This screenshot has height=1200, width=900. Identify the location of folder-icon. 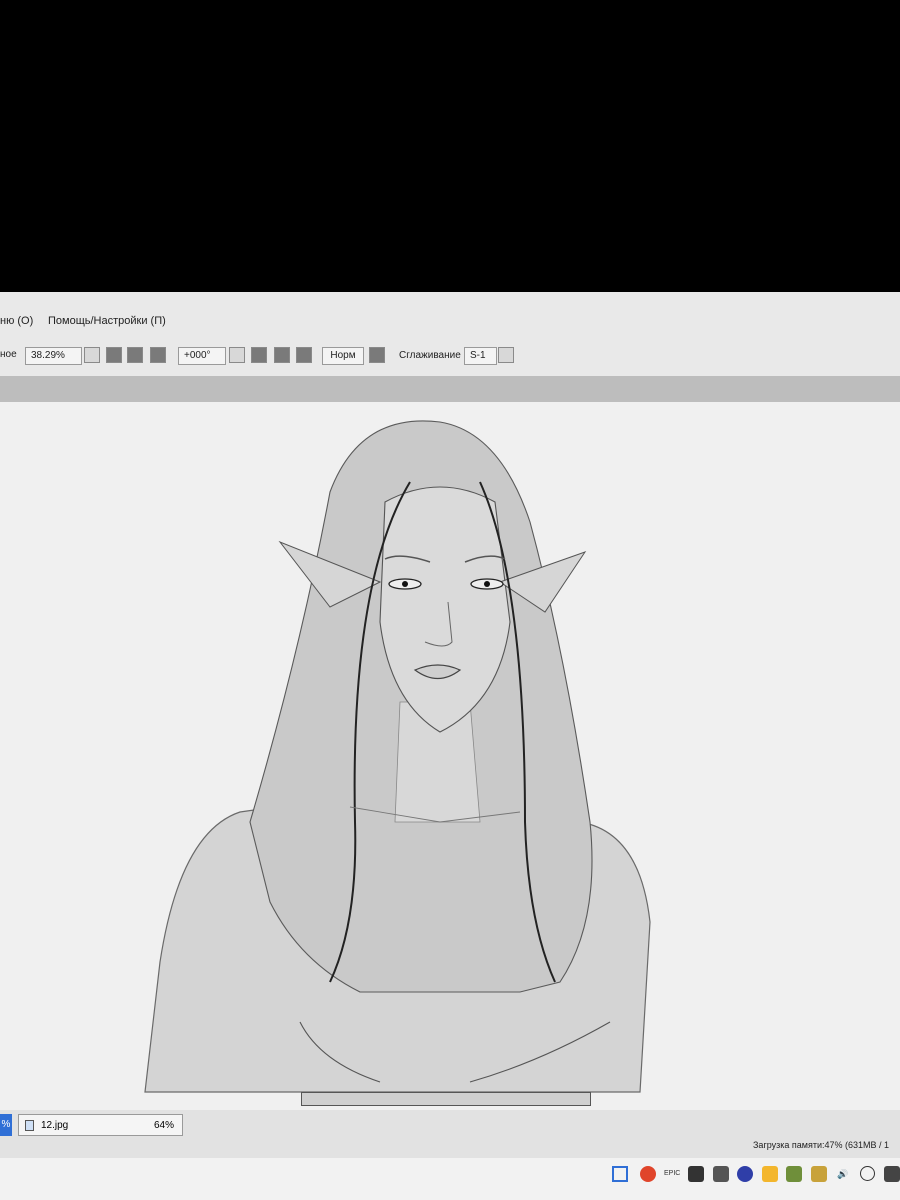
(770, 1174).